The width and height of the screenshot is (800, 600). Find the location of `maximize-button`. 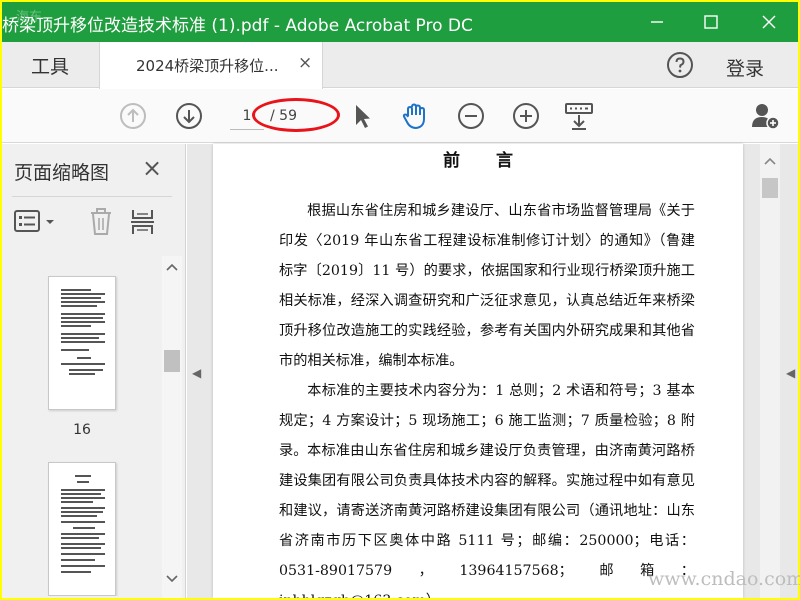

maximize-button is located at coordinates (711, 22).